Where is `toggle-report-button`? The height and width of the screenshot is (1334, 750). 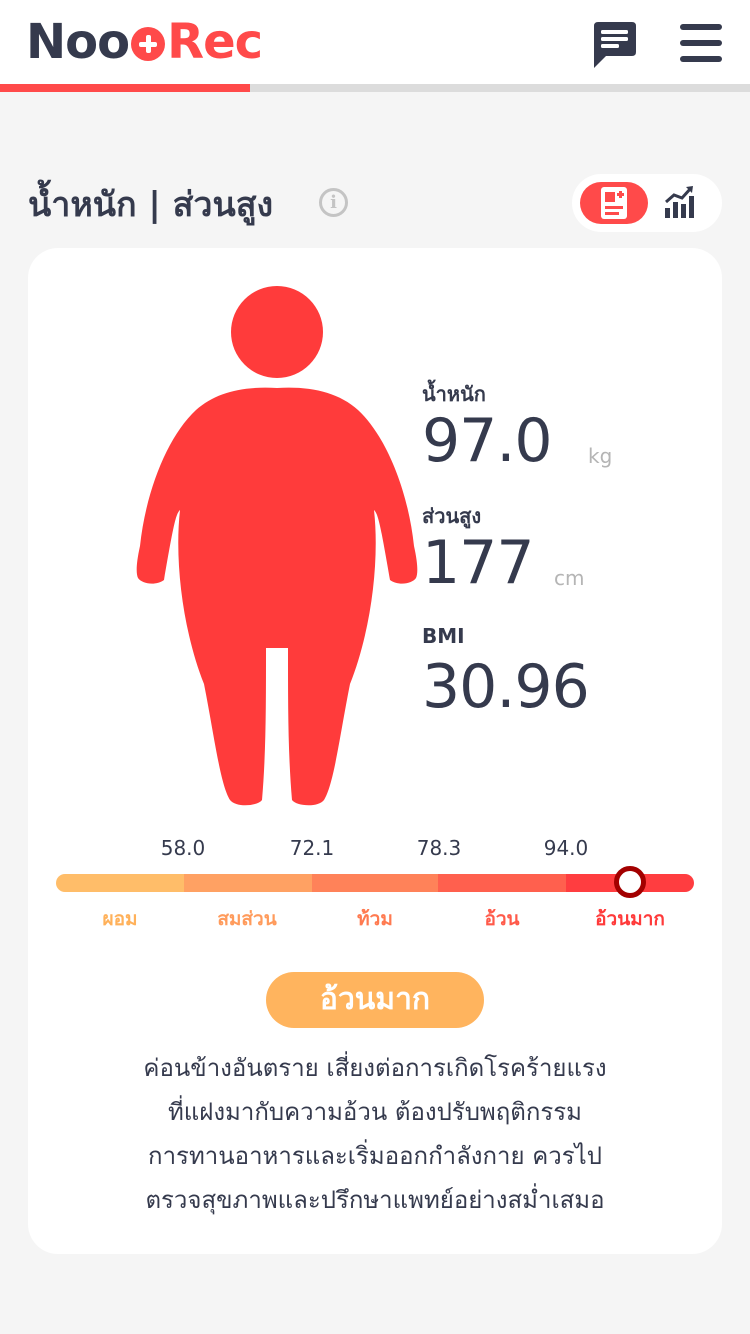 toggle-report-button is located at coordinates (614, 203).